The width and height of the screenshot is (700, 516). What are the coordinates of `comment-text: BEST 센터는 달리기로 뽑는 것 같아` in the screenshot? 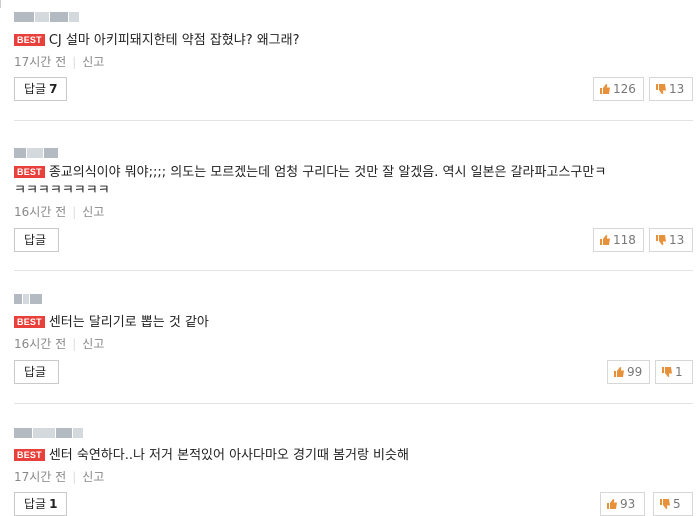 It's located at (111, 323).